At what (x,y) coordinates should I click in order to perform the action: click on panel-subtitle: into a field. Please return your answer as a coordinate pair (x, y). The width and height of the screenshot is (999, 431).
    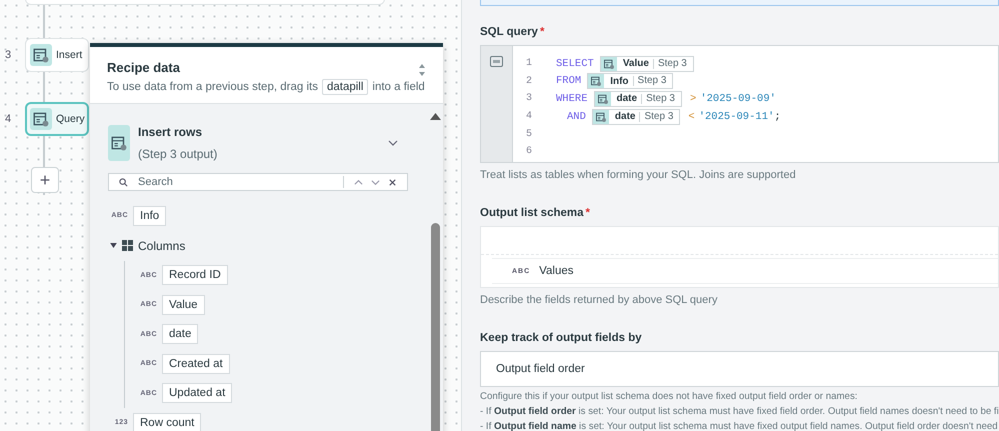
    Looking at the image, I should click on (398, 87).